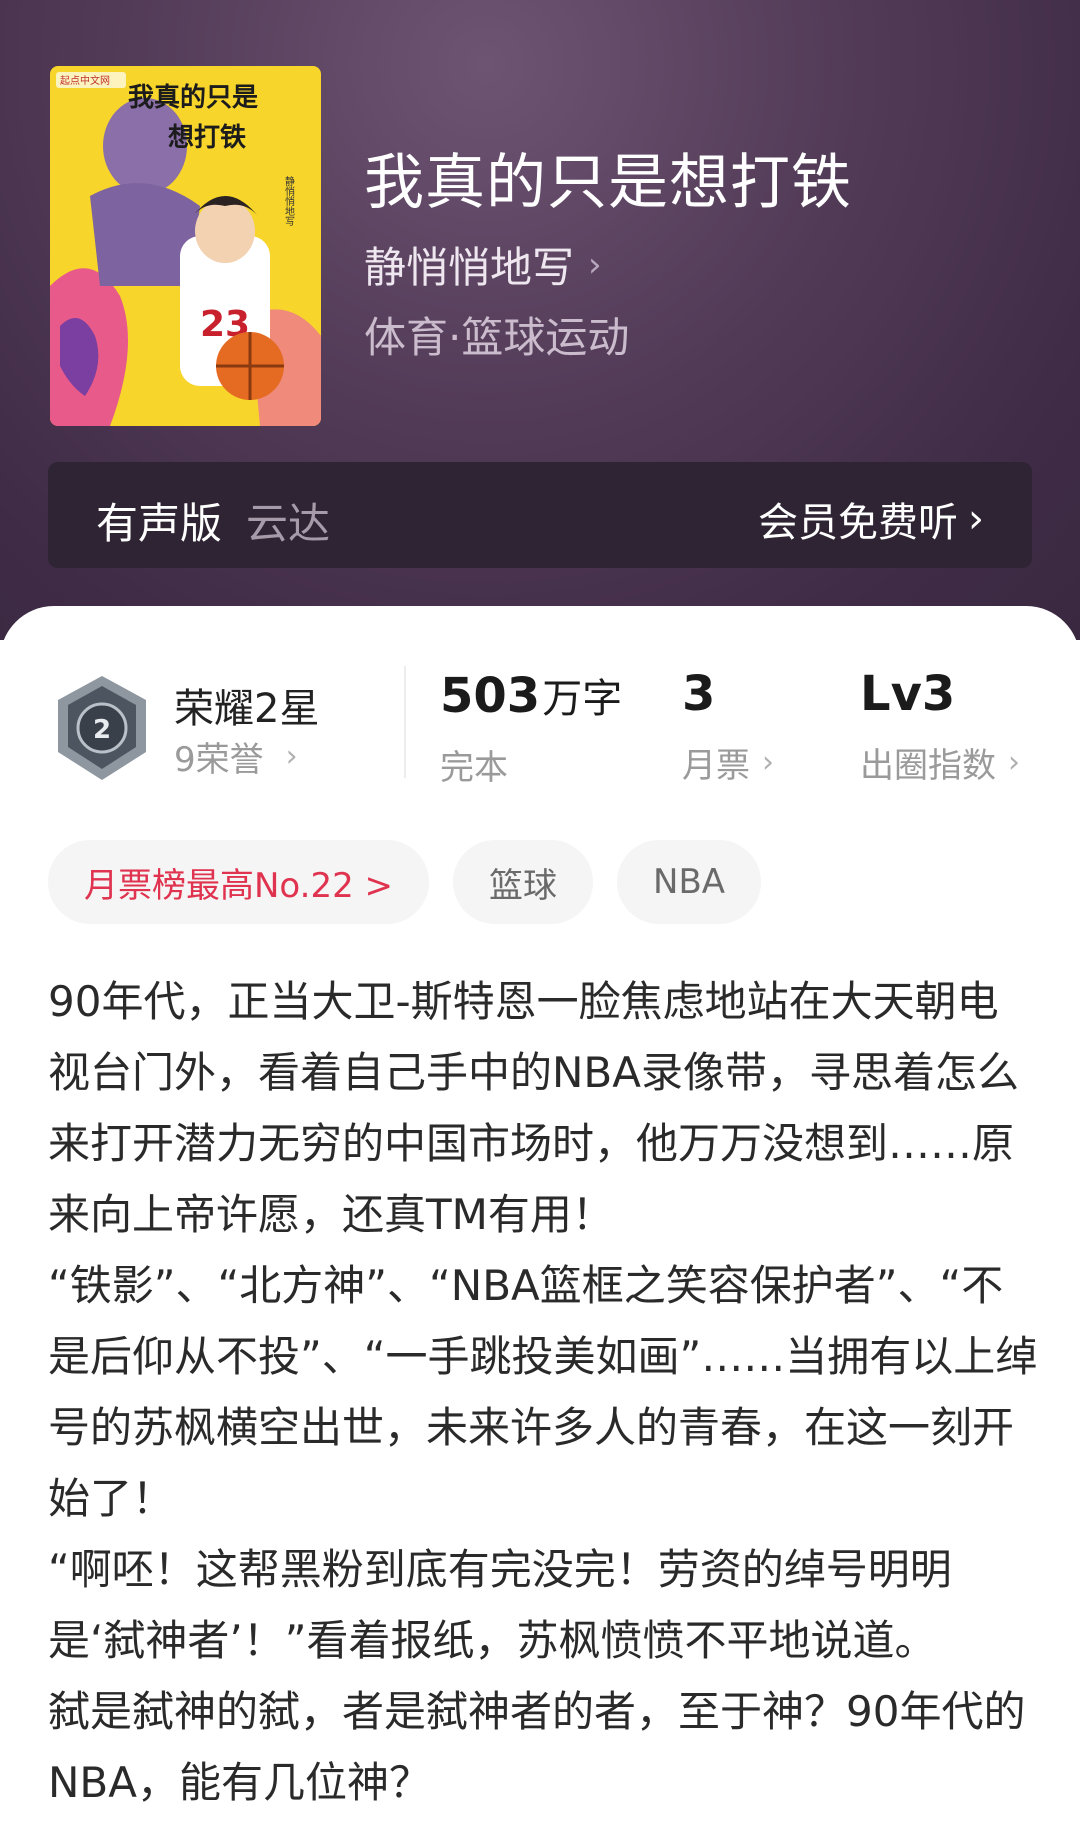 The height and width of the screenshot is (1827, 1080). Describe the element at coordinates (540, 515) in the screenshot. I see `audio-version-bar: 有声版 云达 会员免费听 ›` at that location.